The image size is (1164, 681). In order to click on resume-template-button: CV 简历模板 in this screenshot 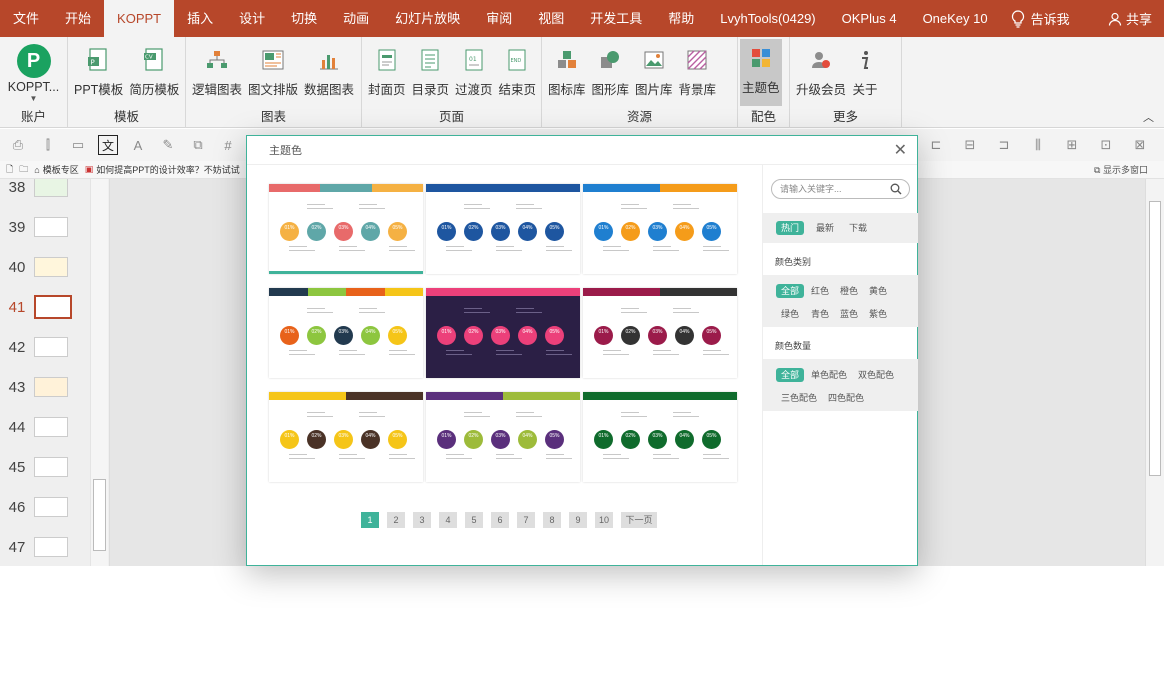, I will do `click(154, 74)`.